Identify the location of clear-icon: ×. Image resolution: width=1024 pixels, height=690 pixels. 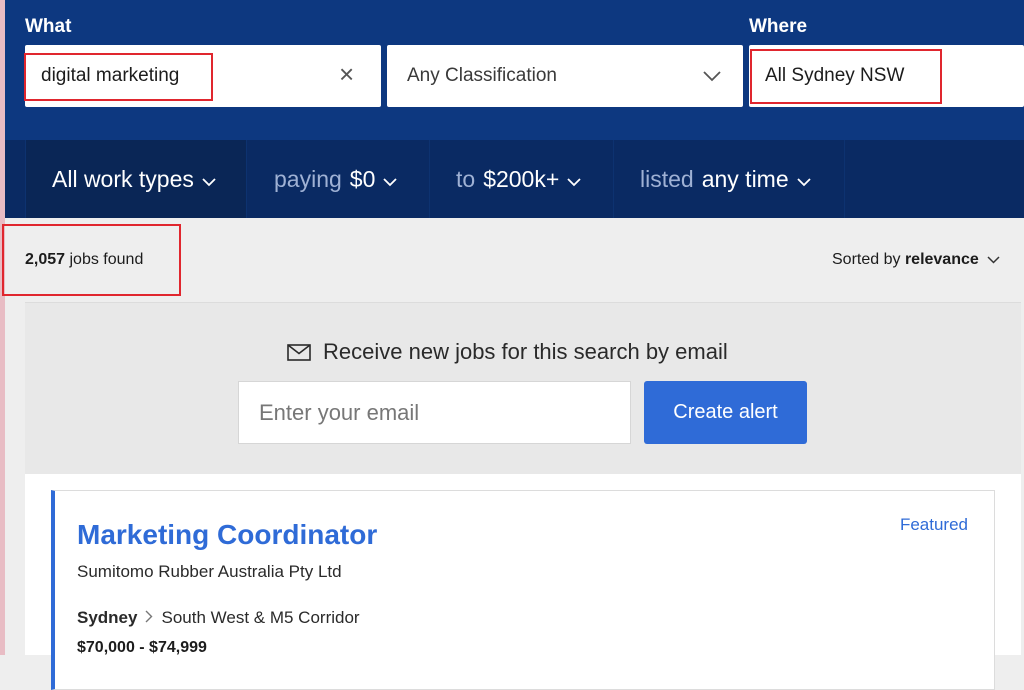
(346, 74).